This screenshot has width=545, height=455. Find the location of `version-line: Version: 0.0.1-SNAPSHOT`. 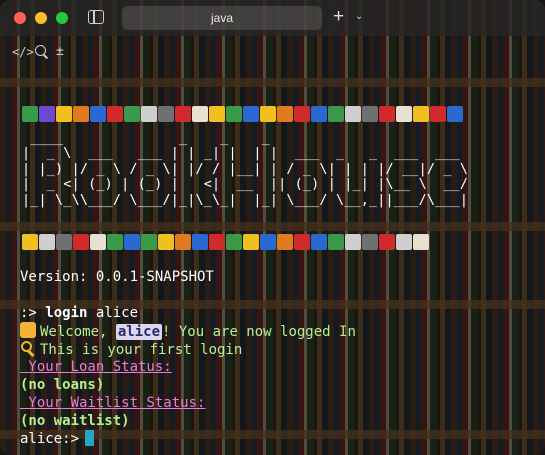

version-line: Version: 0.0.1-SNAPSHOT is located at coordinates (117, 277).